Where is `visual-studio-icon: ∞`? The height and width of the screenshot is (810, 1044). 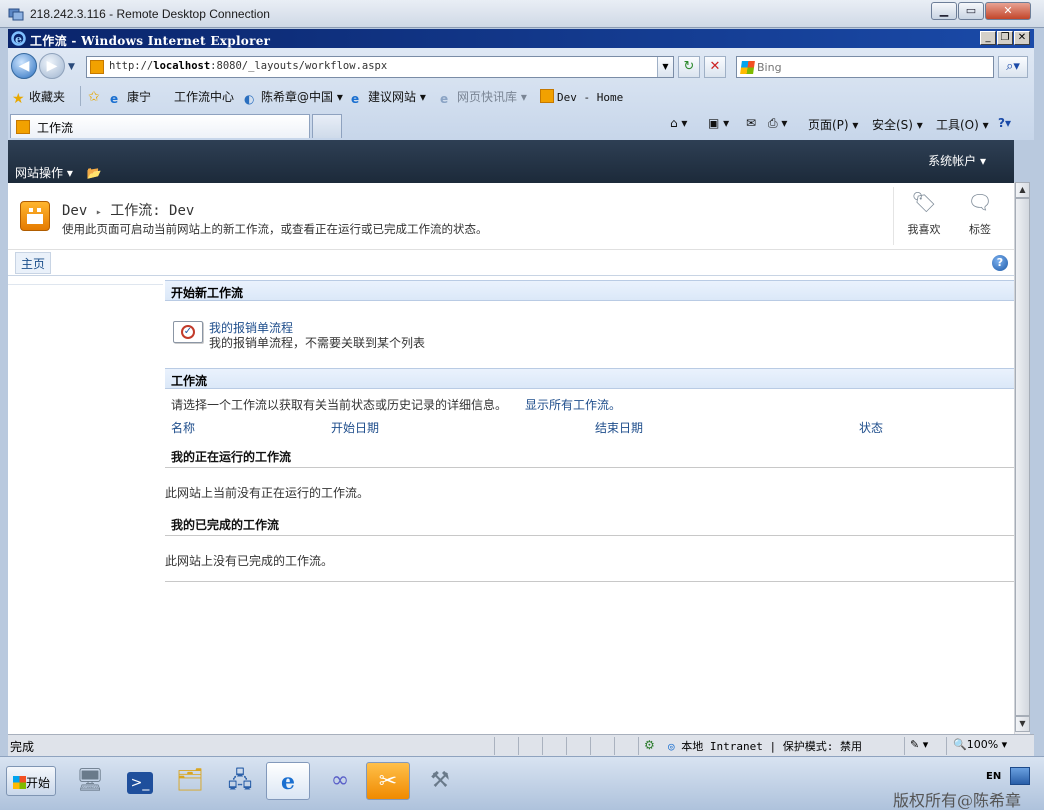
visual-studio-icon: ∞ is located at coordinates (340, 781).